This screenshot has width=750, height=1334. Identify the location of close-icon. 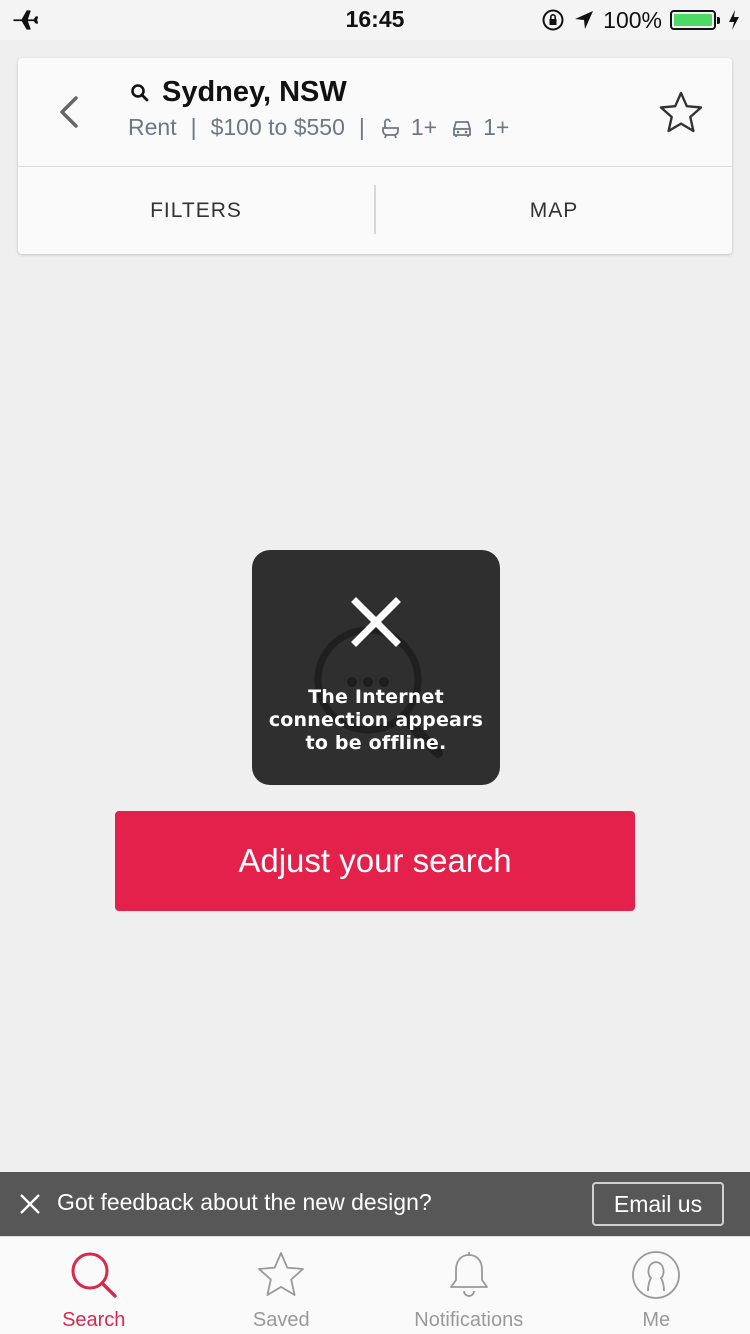
(30, 1204).